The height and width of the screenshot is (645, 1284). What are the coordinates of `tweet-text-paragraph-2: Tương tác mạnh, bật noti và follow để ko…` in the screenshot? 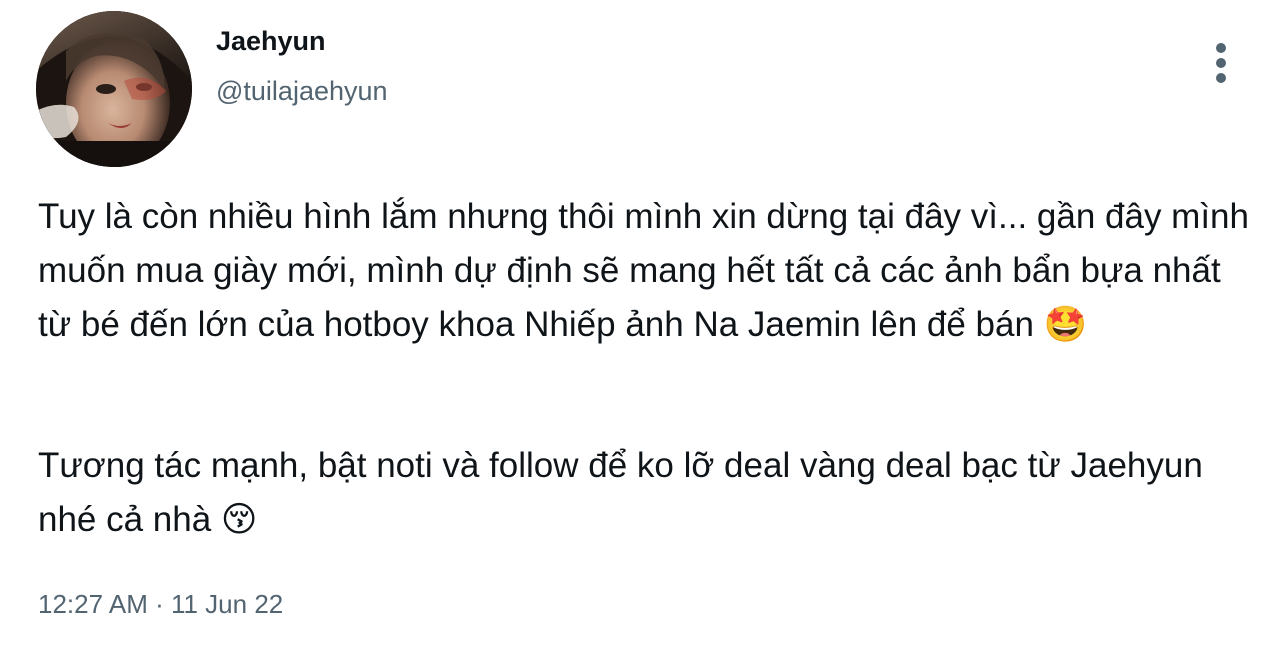 It's located at (620, 492).